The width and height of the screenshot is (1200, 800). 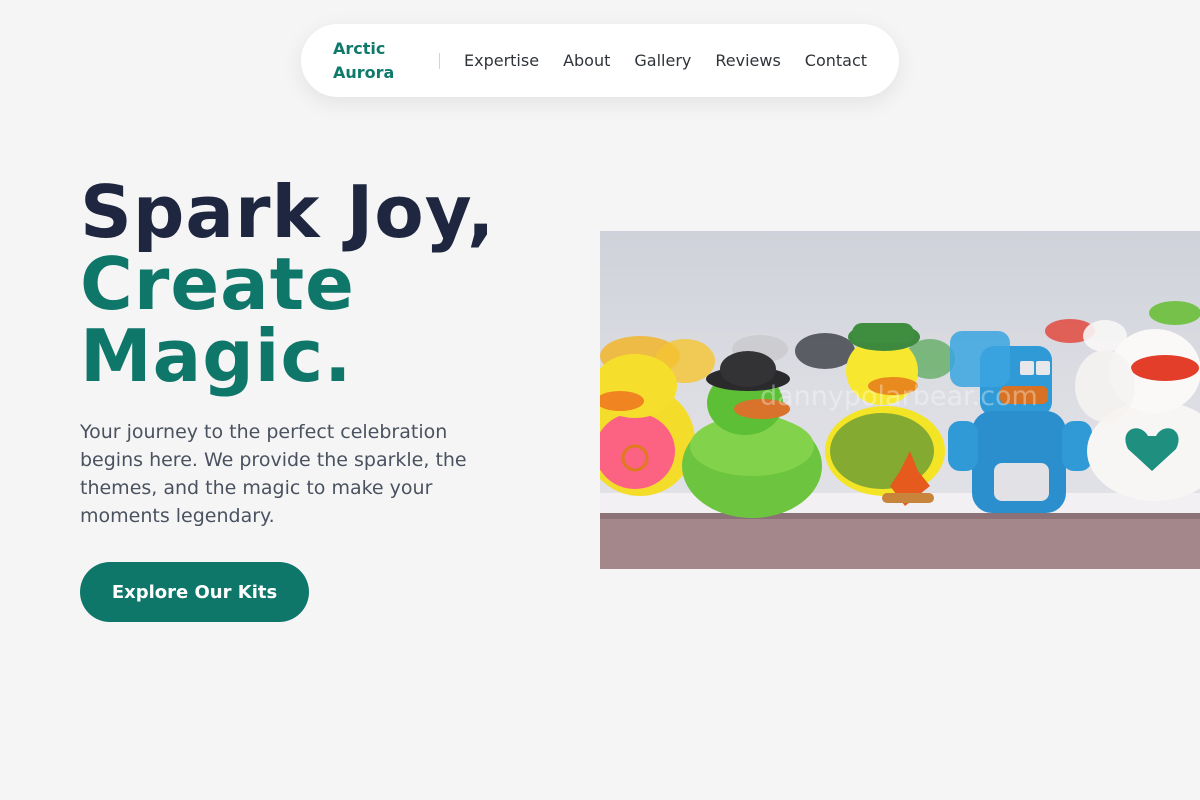 What do you see at coordinates (662, 60) in the screenshot?
I see `nav-link-gallery: Gallery` at bounding box center [662, 60].